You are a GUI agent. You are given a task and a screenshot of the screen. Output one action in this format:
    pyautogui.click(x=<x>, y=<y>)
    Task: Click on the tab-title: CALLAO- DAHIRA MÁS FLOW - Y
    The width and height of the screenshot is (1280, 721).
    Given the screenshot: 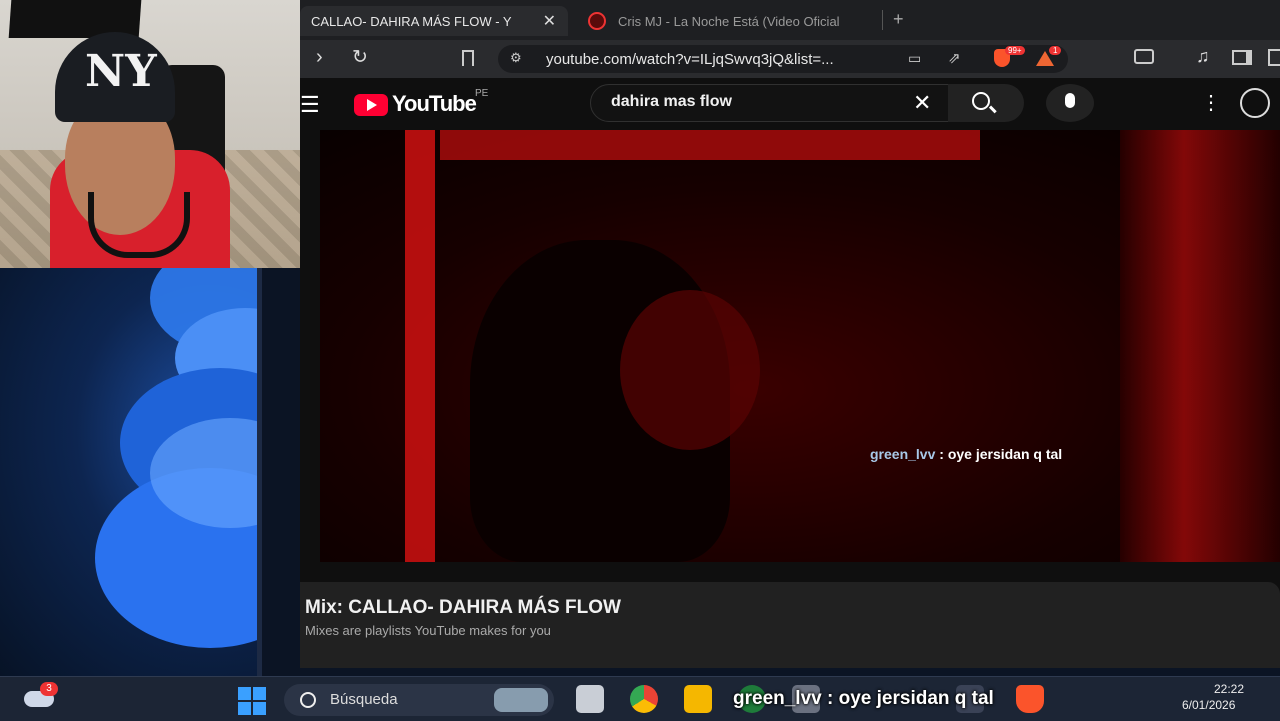 What is the action you would take?
    pyautogui.click(x=411, y=21)
    